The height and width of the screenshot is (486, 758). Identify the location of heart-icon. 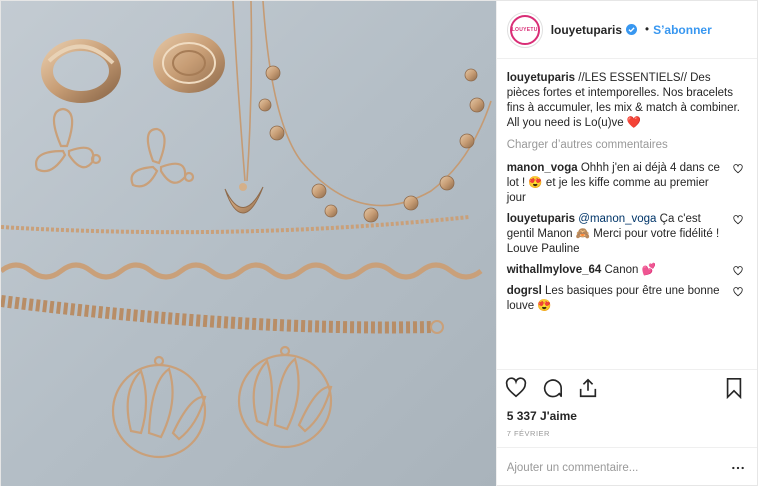
(516, 387).